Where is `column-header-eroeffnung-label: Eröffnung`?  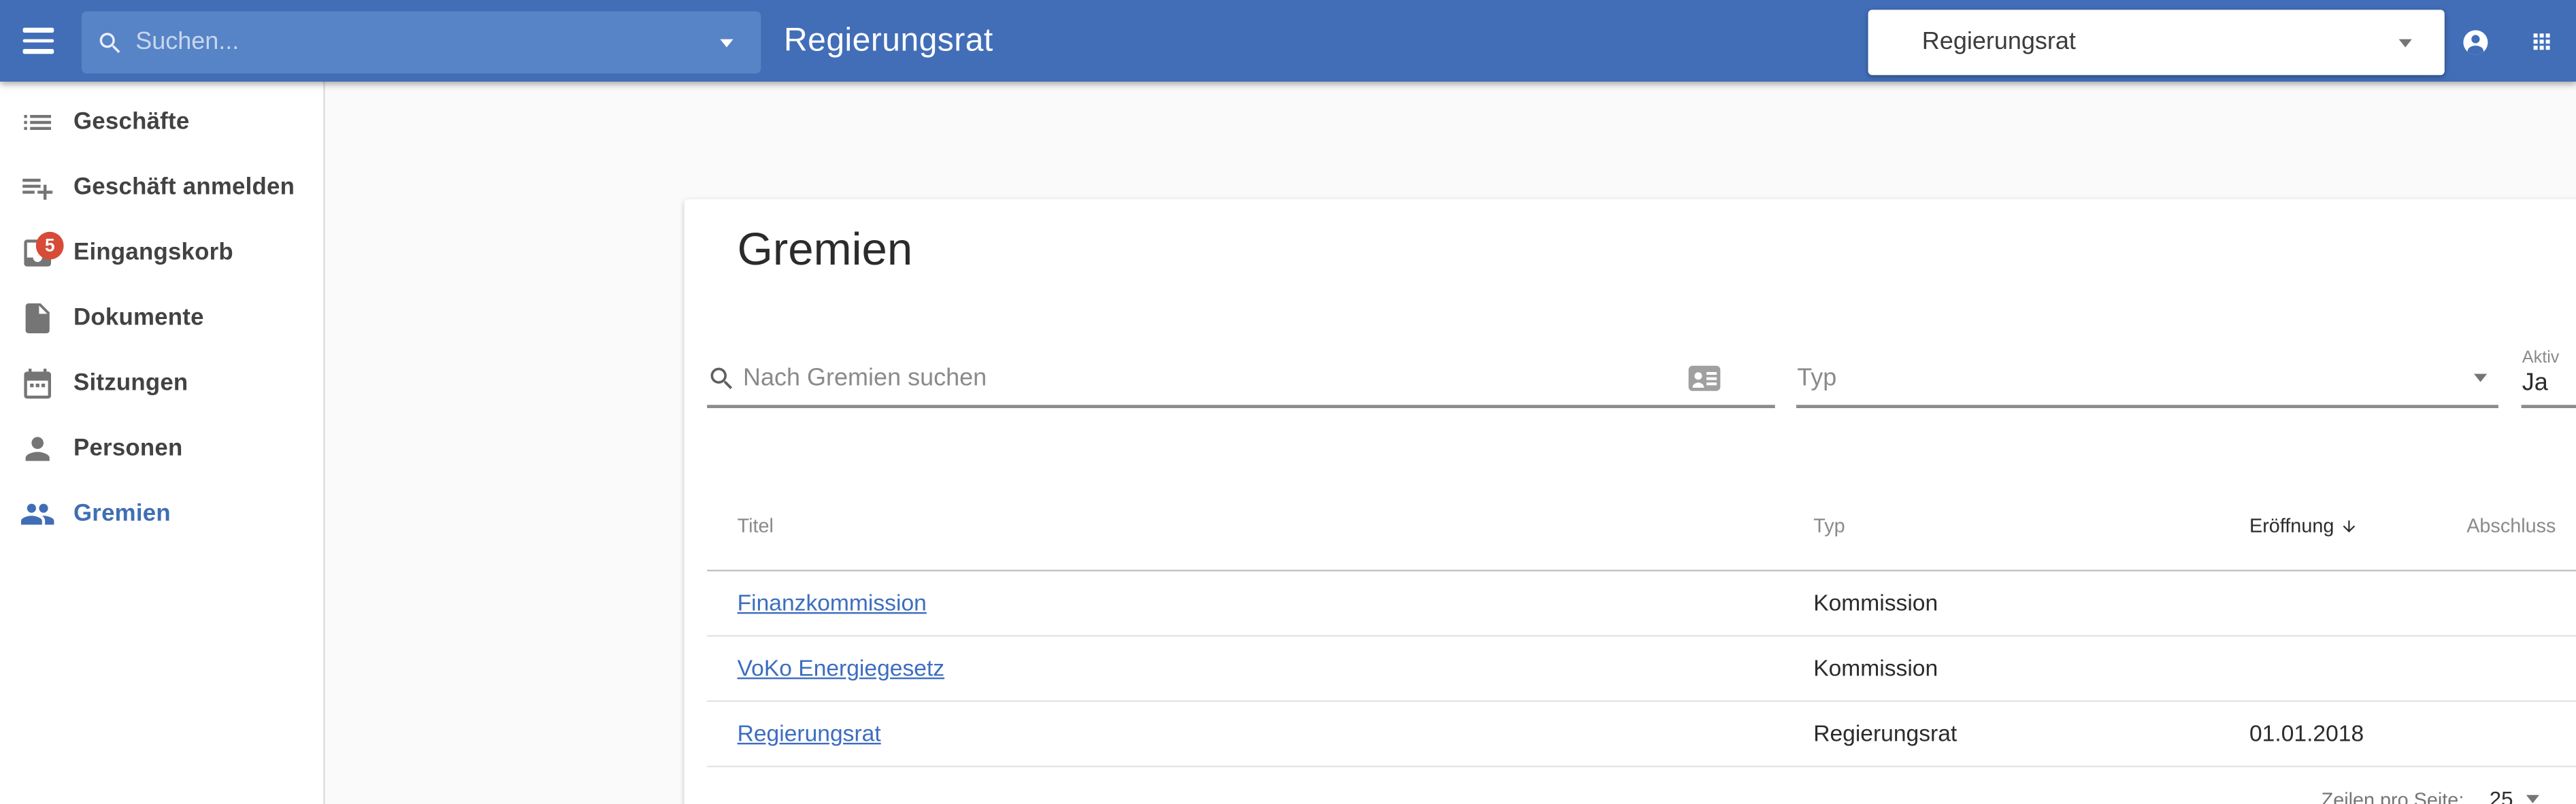 column-header-eroeffnung-label: Eröffnung is located at coordinates (2292, 525).